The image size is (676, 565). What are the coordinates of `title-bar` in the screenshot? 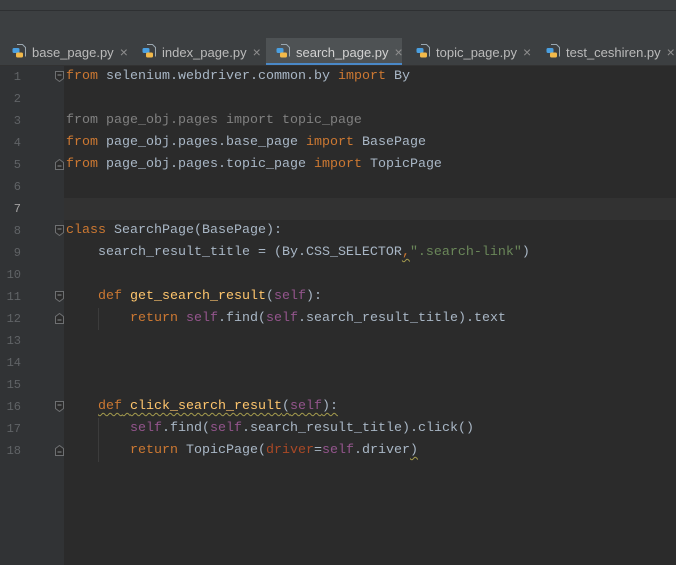 It's located at (338, 5).